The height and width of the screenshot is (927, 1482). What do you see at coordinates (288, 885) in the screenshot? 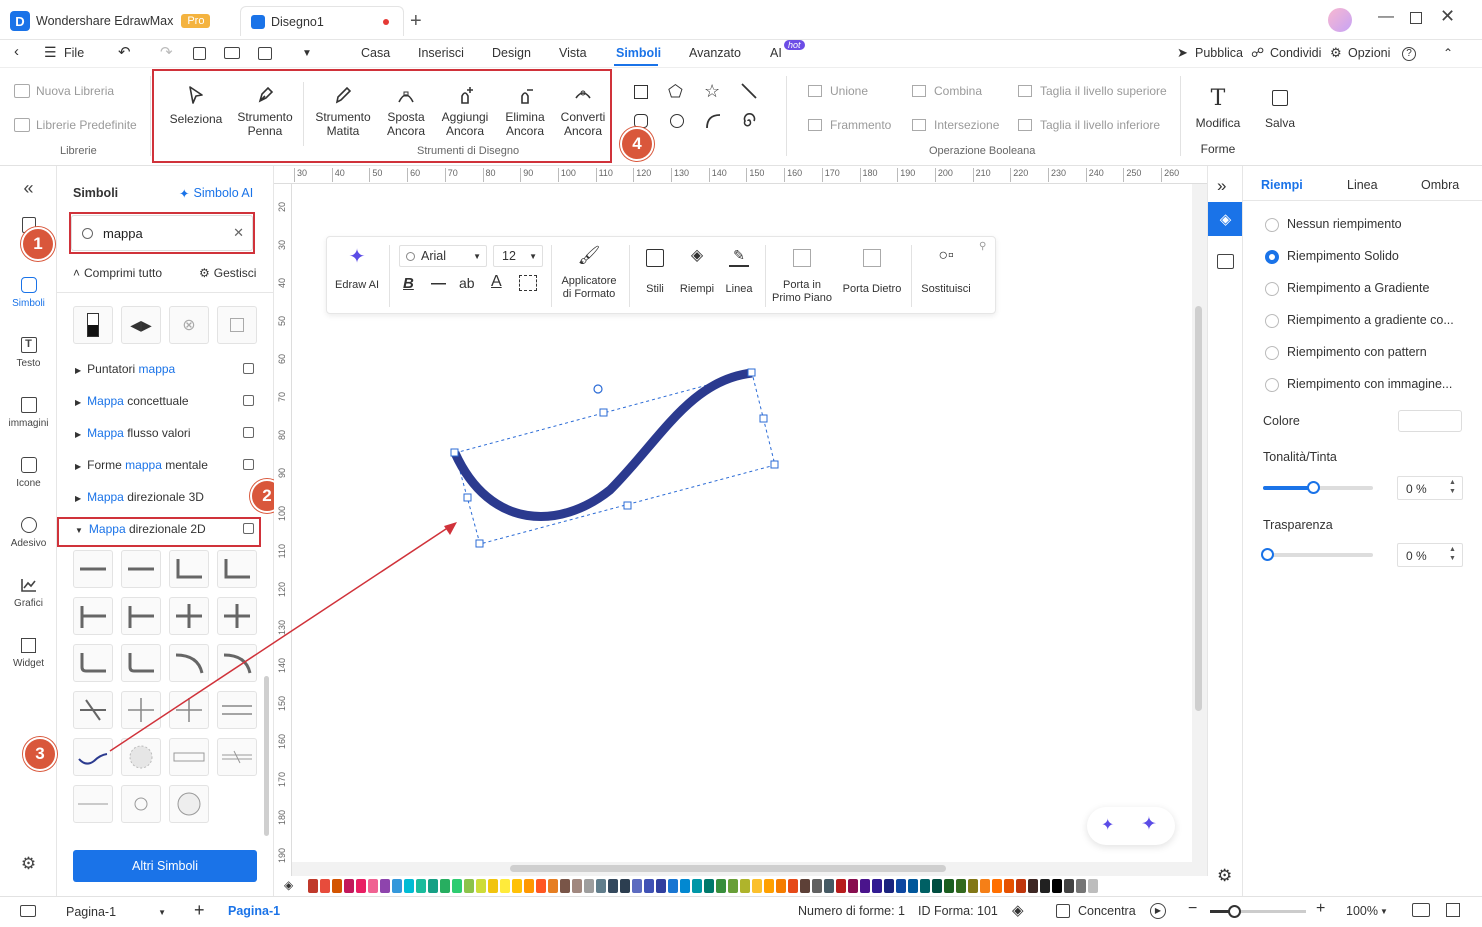
I see `fill-bucket-icon: ◈` at bounding box center [288, 885].